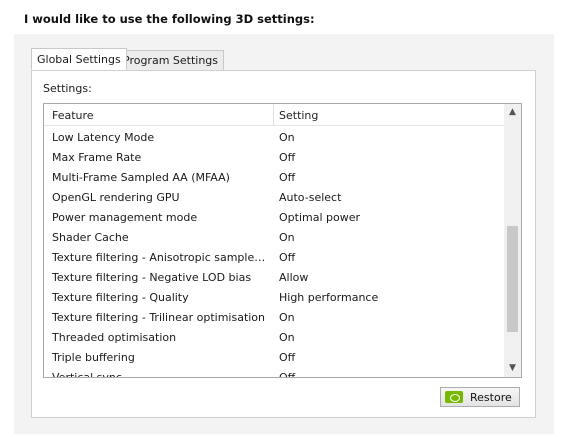 Image resolution: width=568 pixels, height=437 pixels. What do you see at coordinates (512, 368) in the screenshot?
I see `scroll-down-icon: ▼` at bounding box center [512, 368].